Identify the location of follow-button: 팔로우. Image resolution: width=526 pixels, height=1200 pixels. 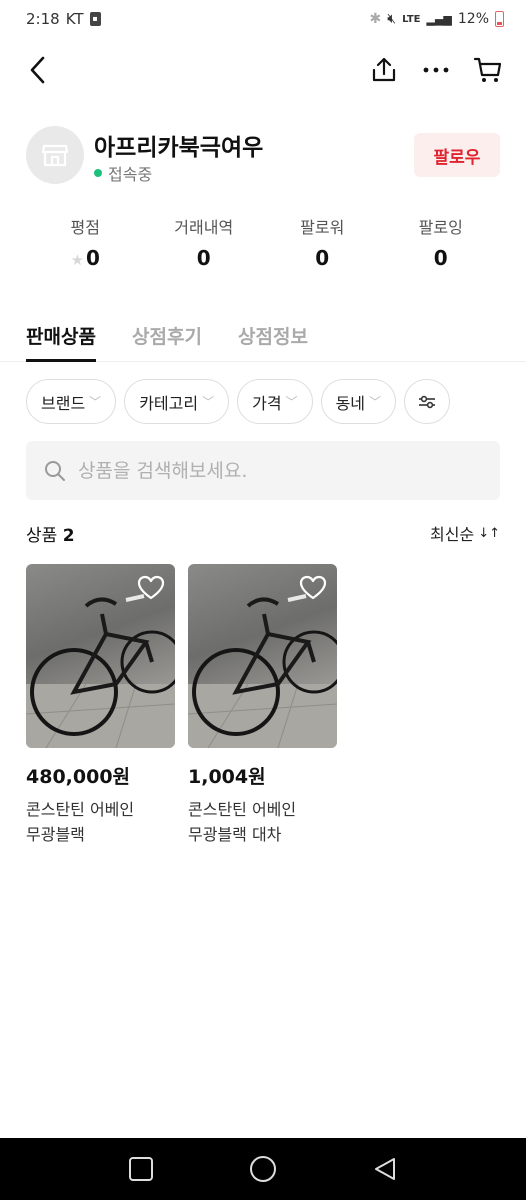
(457, 155).